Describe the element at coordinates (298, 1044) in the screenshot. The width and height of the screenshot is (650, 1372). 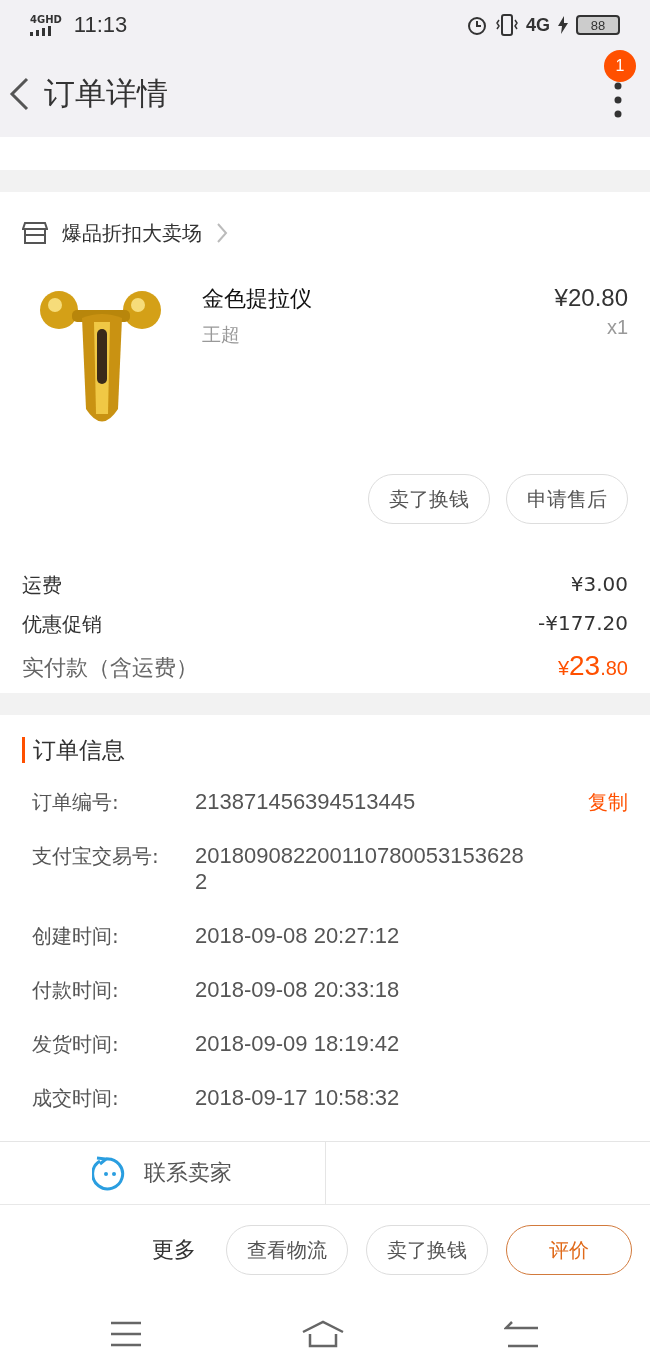
I see `info-value: 2018-09-09 18:19:42` at that location.